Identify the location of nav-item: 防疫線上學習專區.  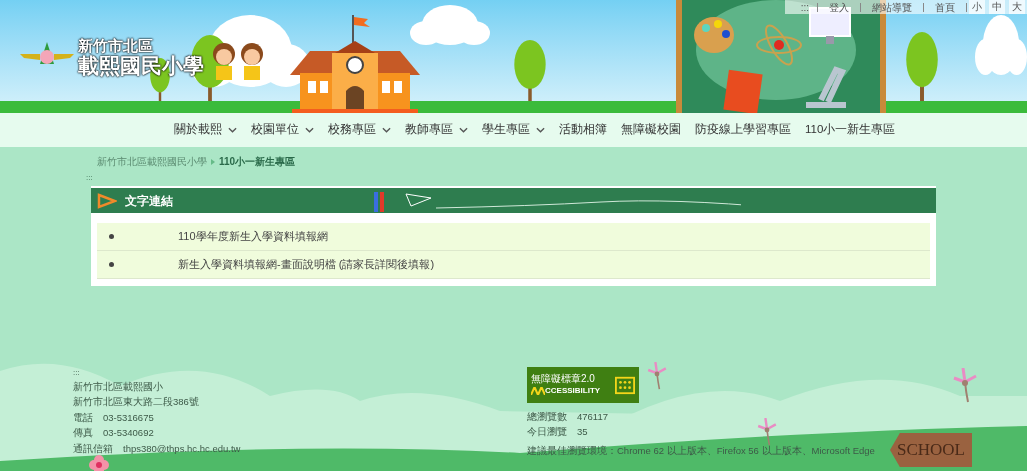
(743, 130).